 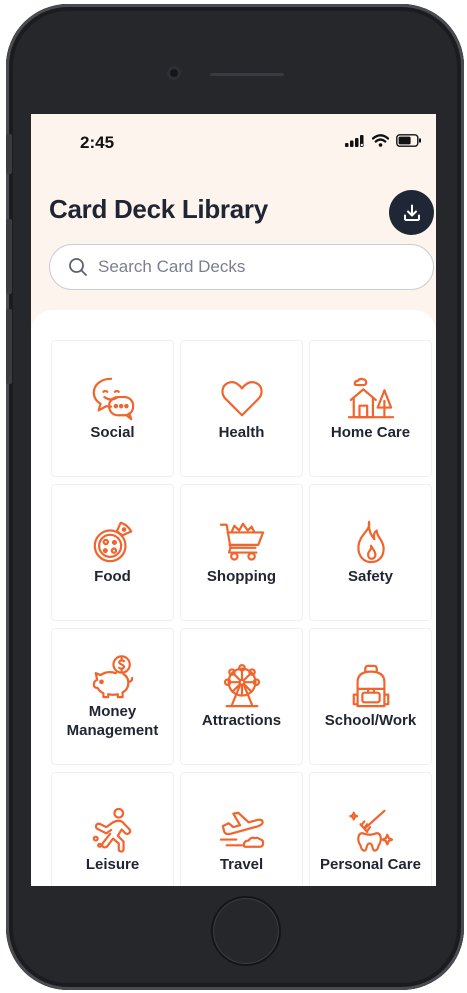 What do you see at coordinates (354, 140) in the screenshot?
I see `signal-icon` at bounding box center [354, 140].